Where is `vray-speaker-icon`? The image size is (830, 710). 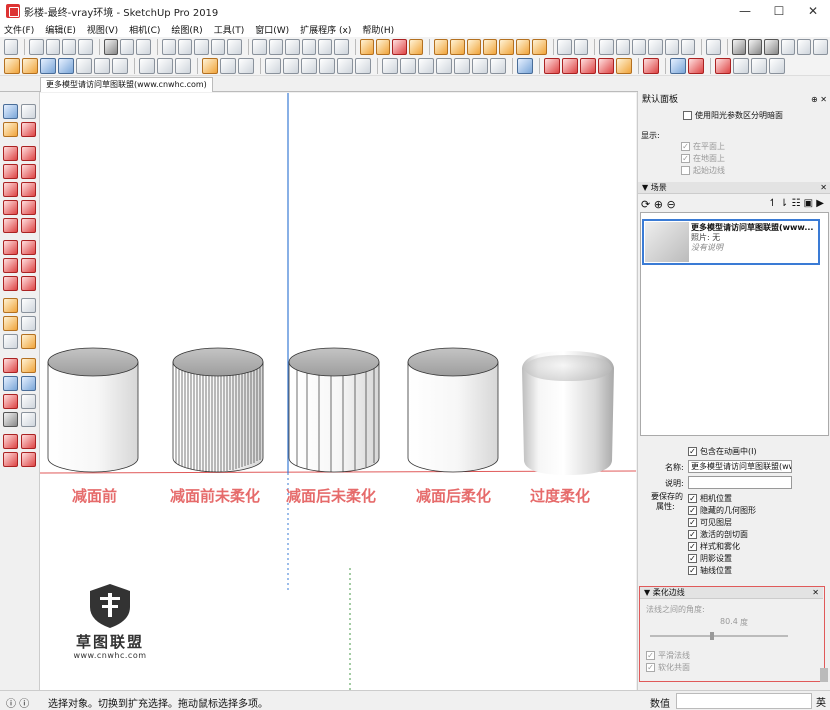
vray-speaker-icon is located at coordinates (120, 65).